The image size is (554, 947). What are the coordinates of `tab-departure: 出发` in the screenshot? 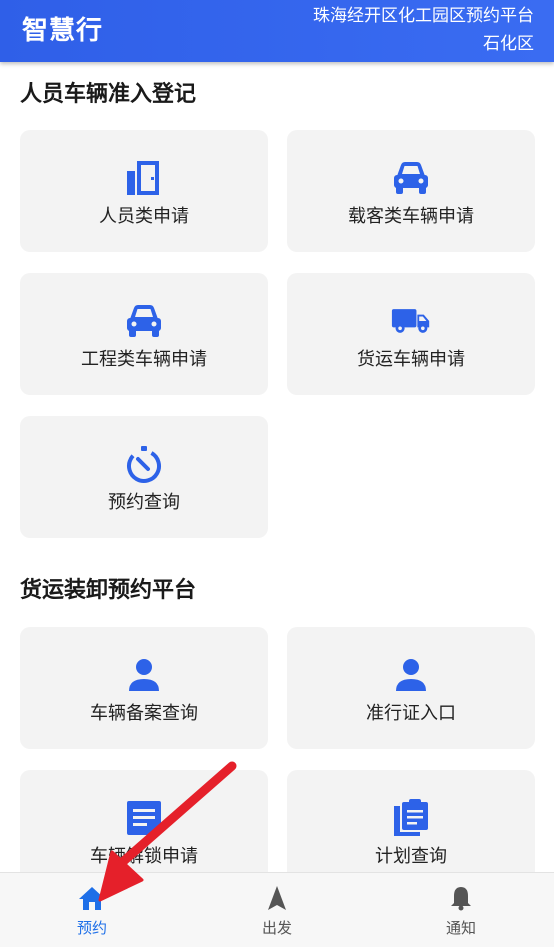 It's located at (277, 910).